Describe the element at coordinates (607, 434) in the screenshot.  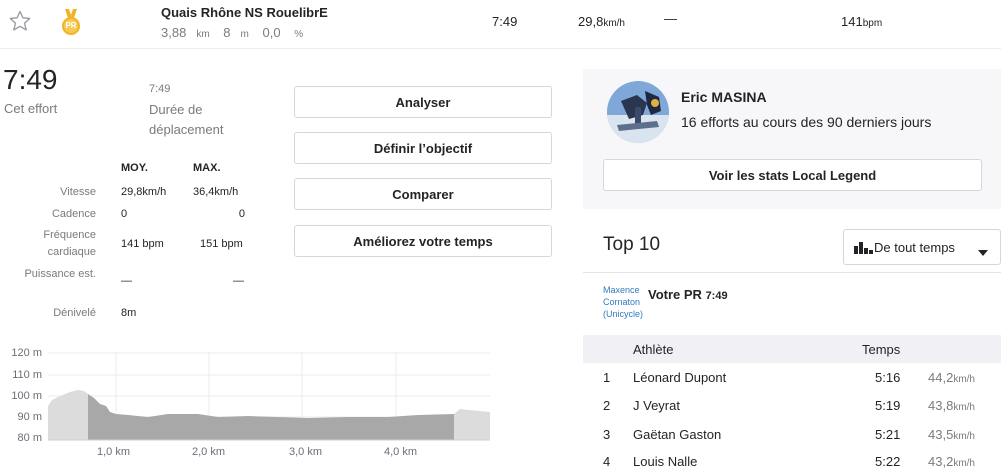
I see `leaderboard-rank: 3` at that location.